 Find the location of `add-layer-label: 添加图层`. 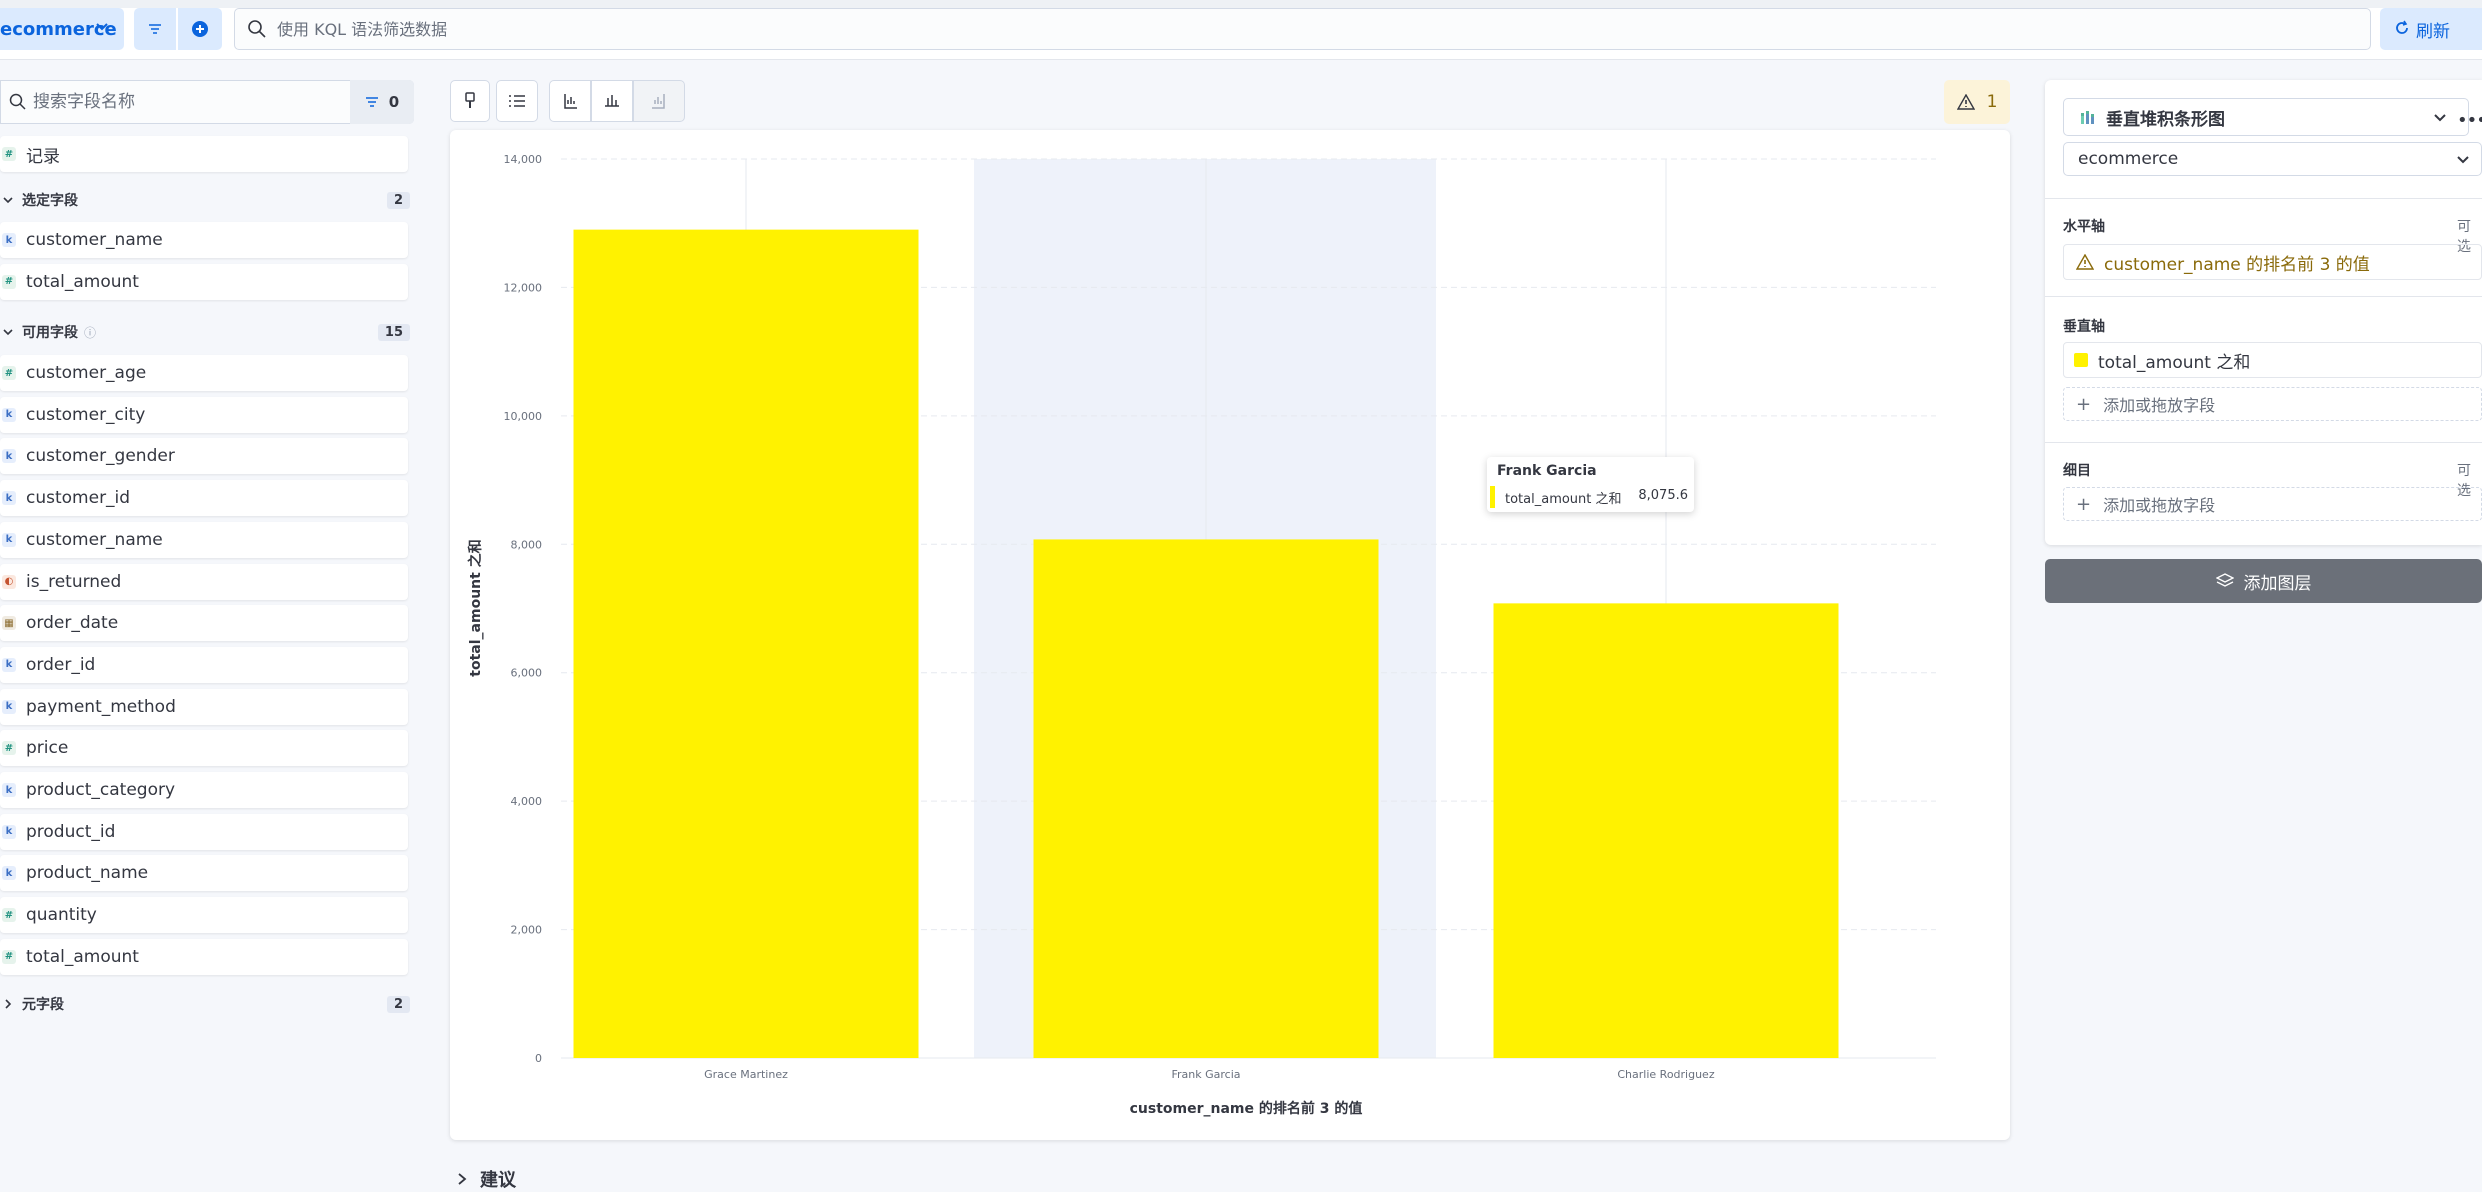

add-layer-label: 添加图层 is located at coordinates (2277, 583).